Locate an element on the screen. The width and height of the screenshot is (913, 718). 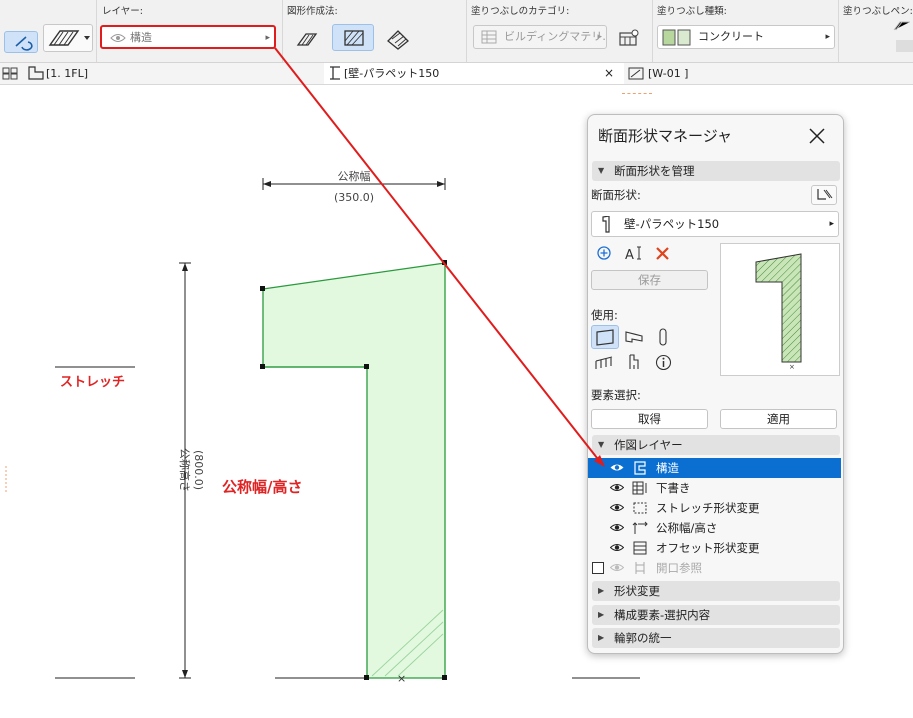
delete-icon is located at coordinates (662, 253).